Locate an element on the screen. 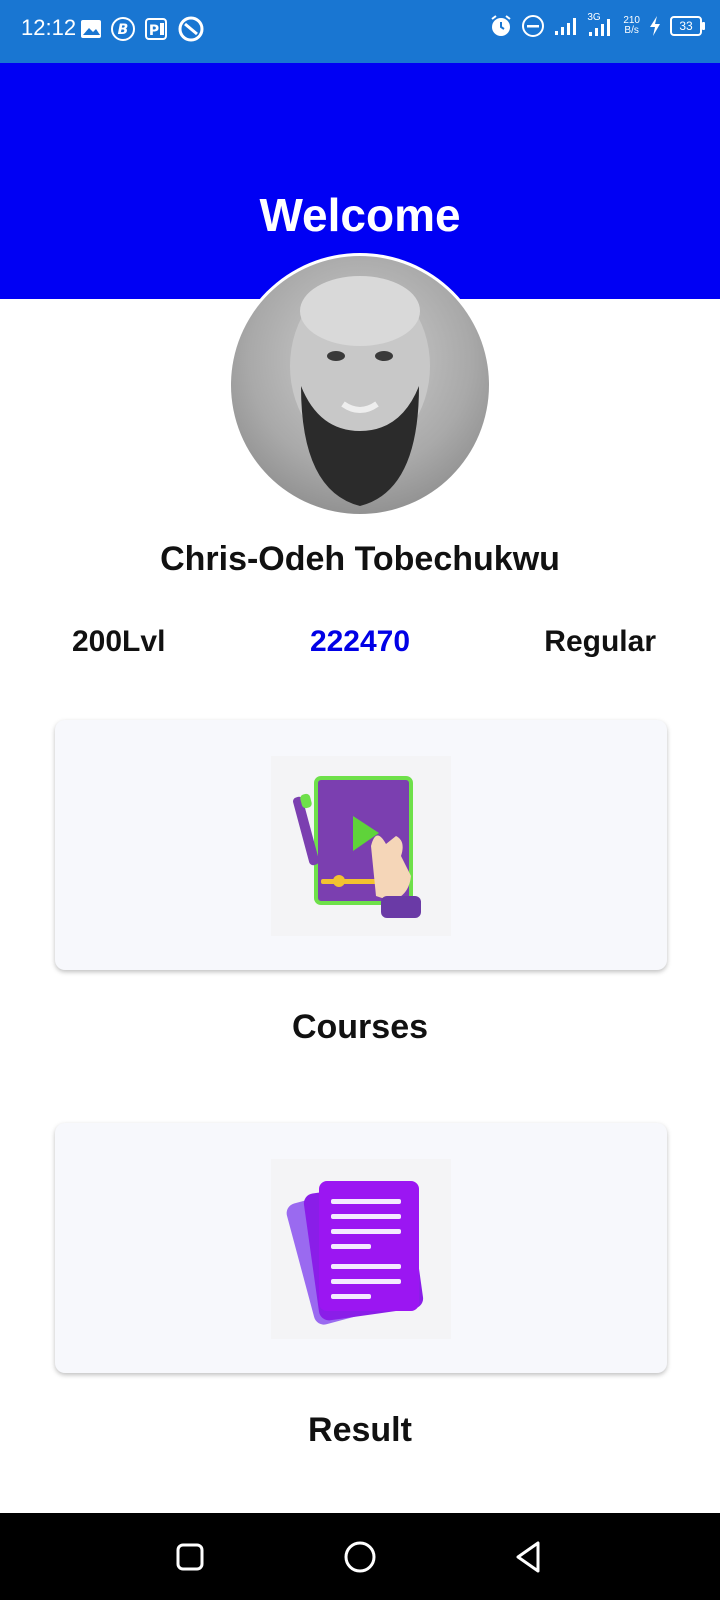  result-document-icon is located at coordinates (355, 1253).